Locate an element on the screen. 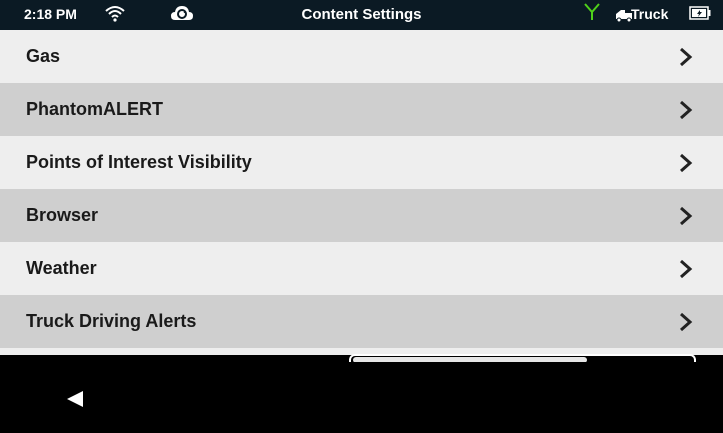 The width and height of the screenshot is (723, 433). status-bar: 2:18 PM Content Settings Truck is located at coordinates (361, 15).